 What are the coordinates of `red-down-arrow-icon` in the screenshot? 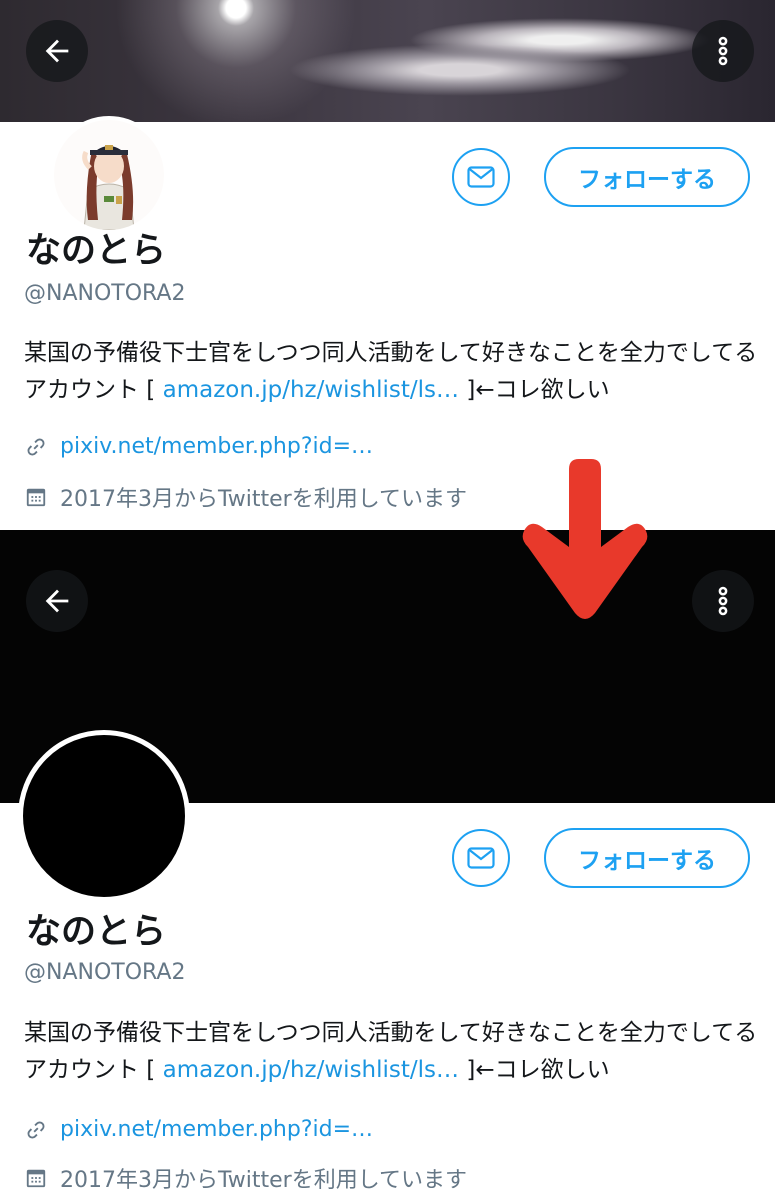 It's located at (585, 539).